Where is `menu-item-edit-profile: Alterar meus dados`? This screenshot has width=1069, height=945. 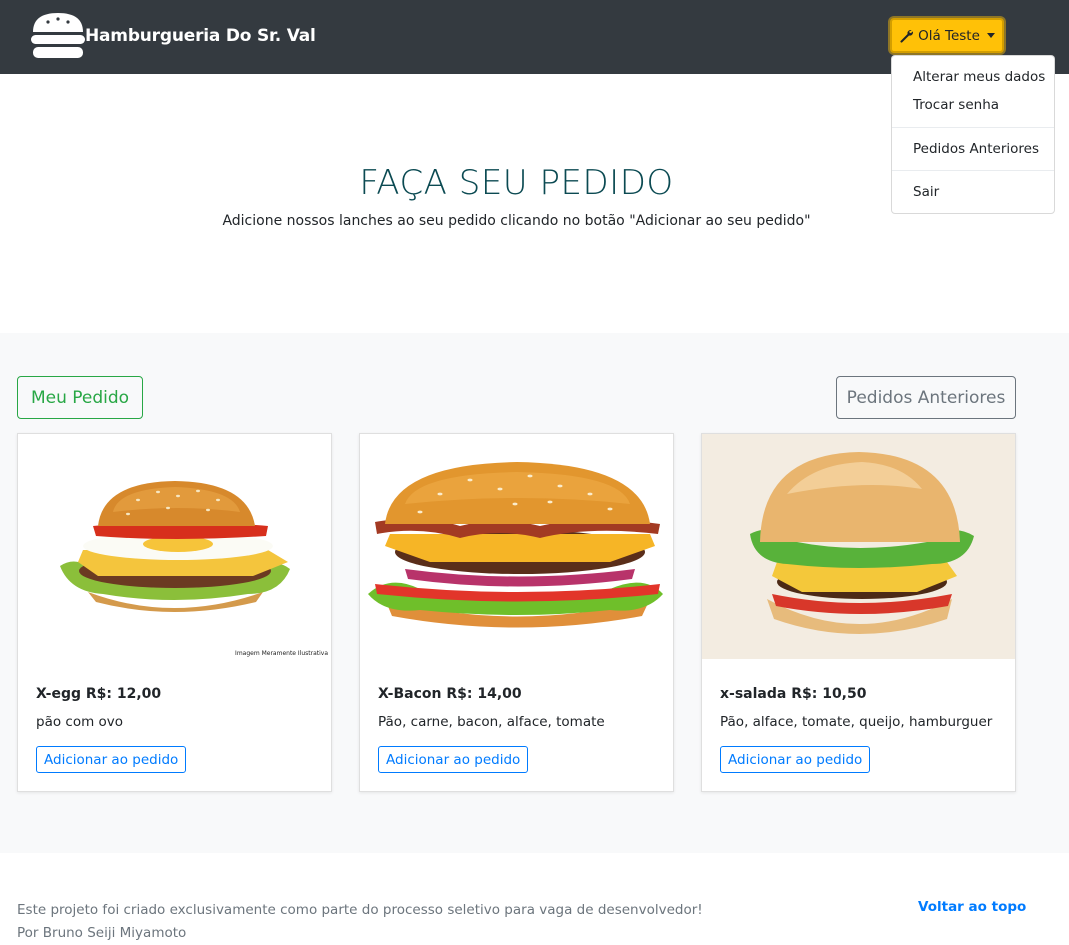
menu-item-edit-profile: Alterar meus dados is located at coordinates (979, 77).